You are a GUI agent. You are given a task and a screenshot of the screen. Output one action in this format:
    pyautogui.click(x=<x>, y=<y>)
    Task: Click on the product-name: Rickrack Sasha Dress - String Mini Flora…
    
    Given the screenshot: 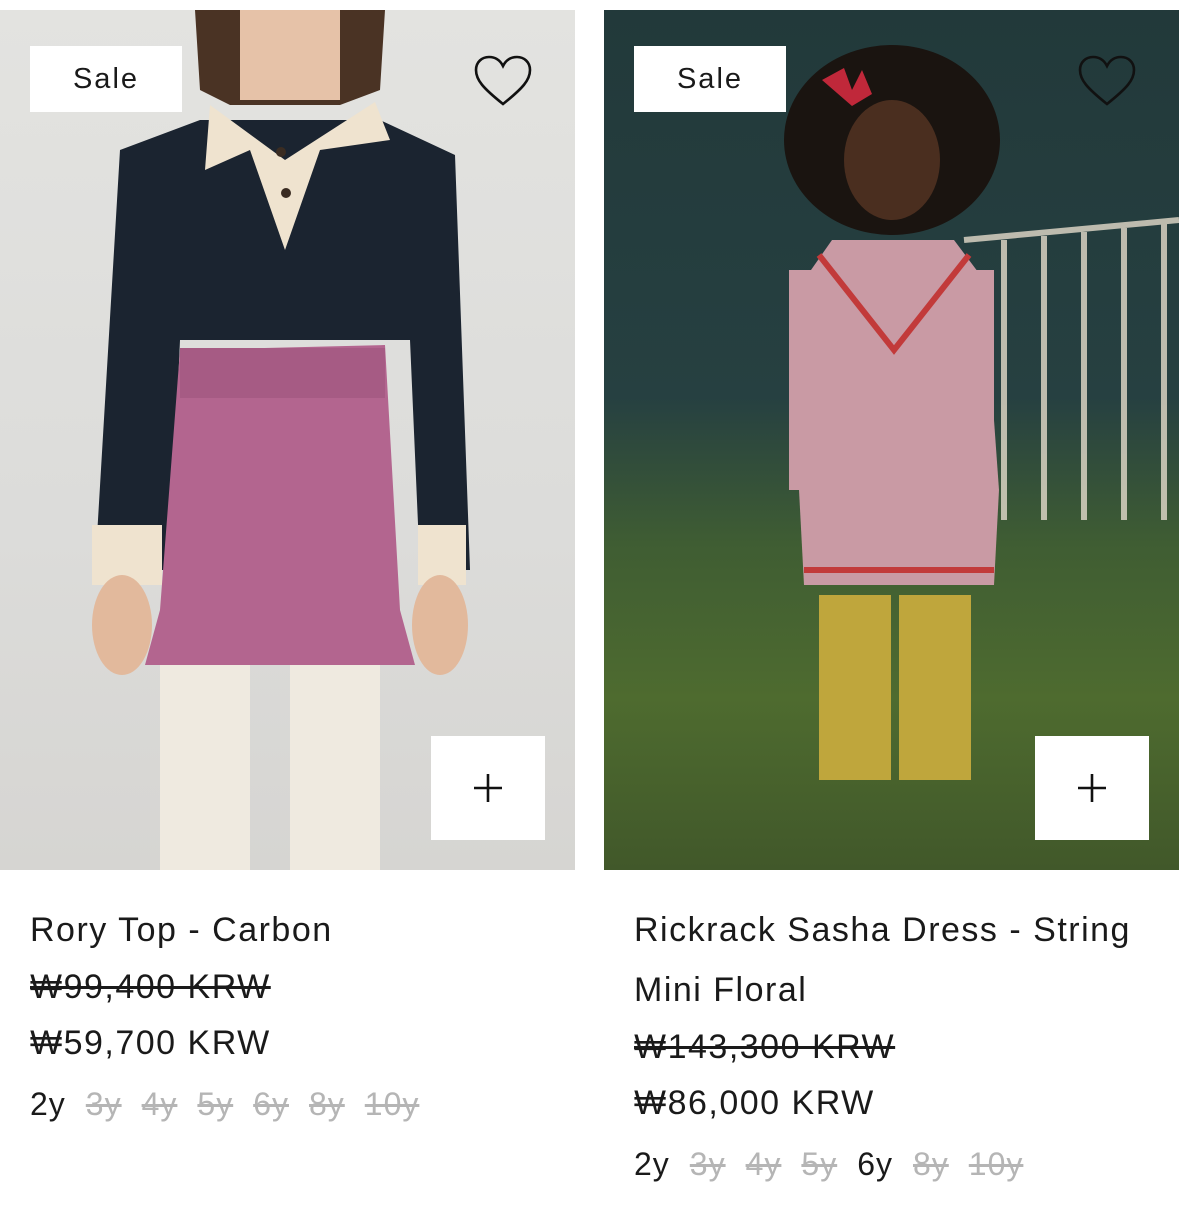 What is the action you would take?
    pyautogui.click(x=891, y=960)
    